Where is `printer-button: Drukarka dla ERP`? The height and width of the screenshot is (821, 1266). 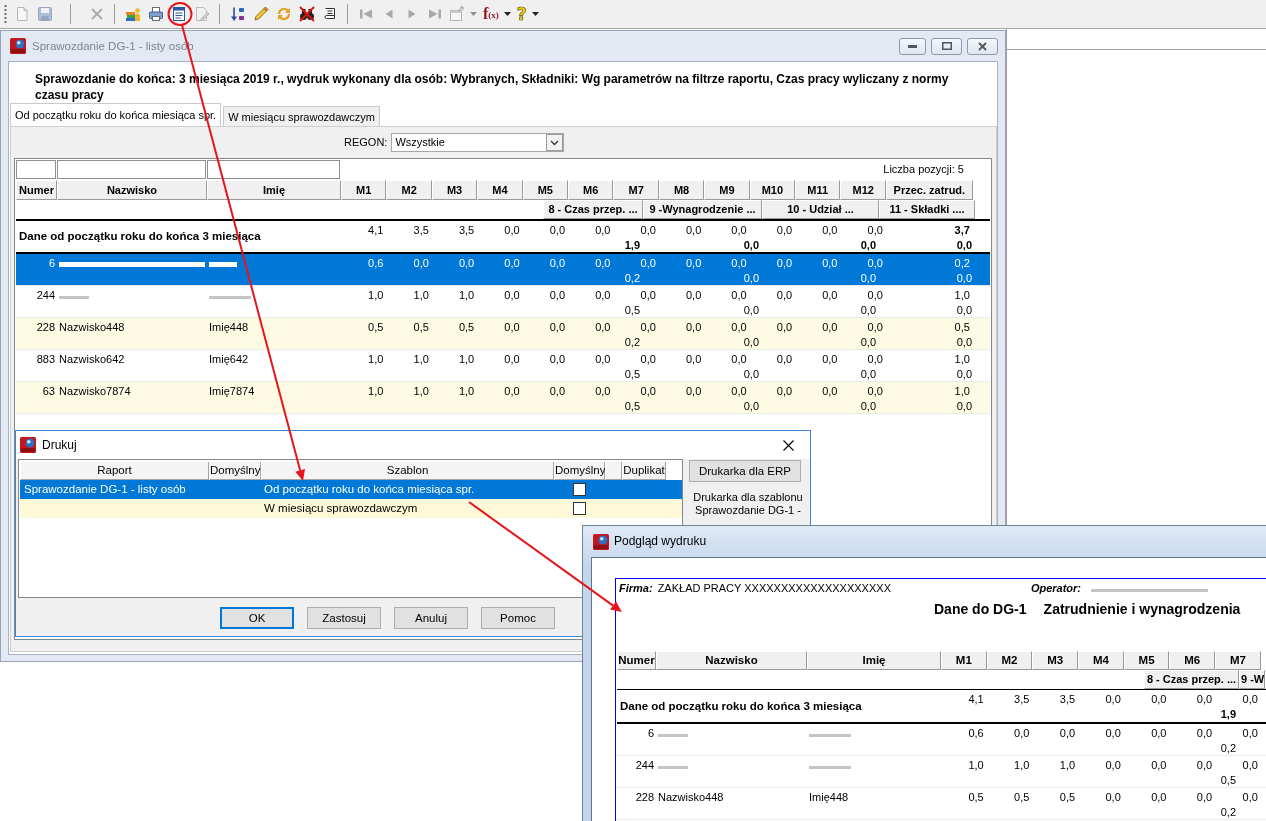 printer-button: Drukarka dla ERP is located at coordinates (745, 471).